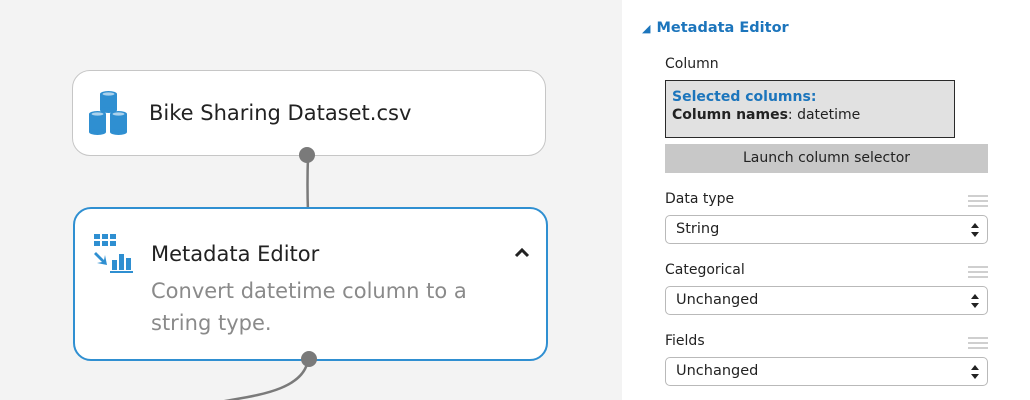 This screenshot has width=1030, height=400. What do you see at coordinates (717, 371) in the screenshot?
I see `fields-value: Unchanged` at bounding box center [717, 371].